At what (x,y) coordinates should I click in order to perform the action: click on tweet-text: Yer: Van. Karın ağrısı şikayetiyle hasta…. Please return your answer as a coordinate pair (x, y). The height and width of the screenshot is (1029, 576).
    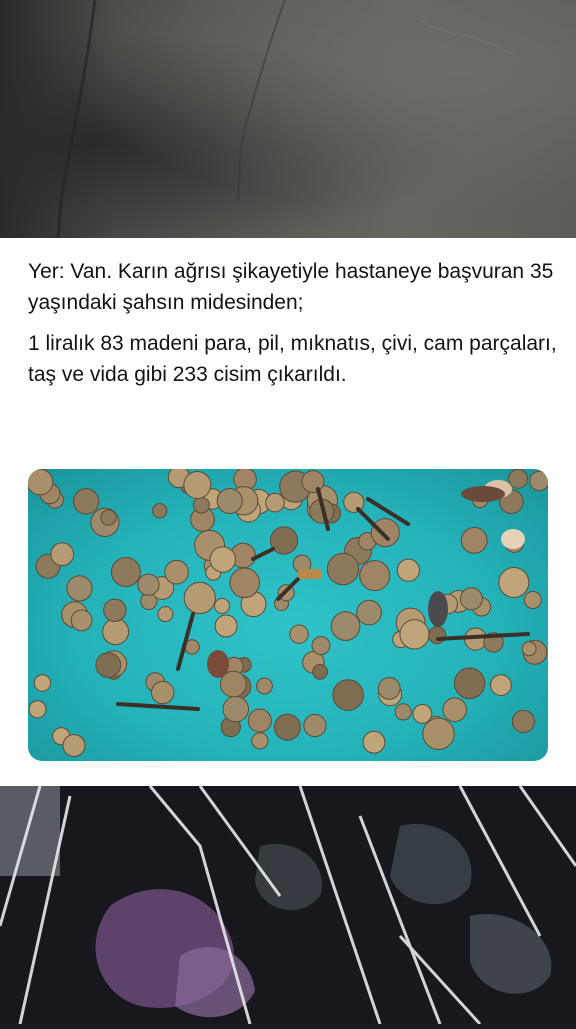
    Looking at the image, I should click on (293, 328).